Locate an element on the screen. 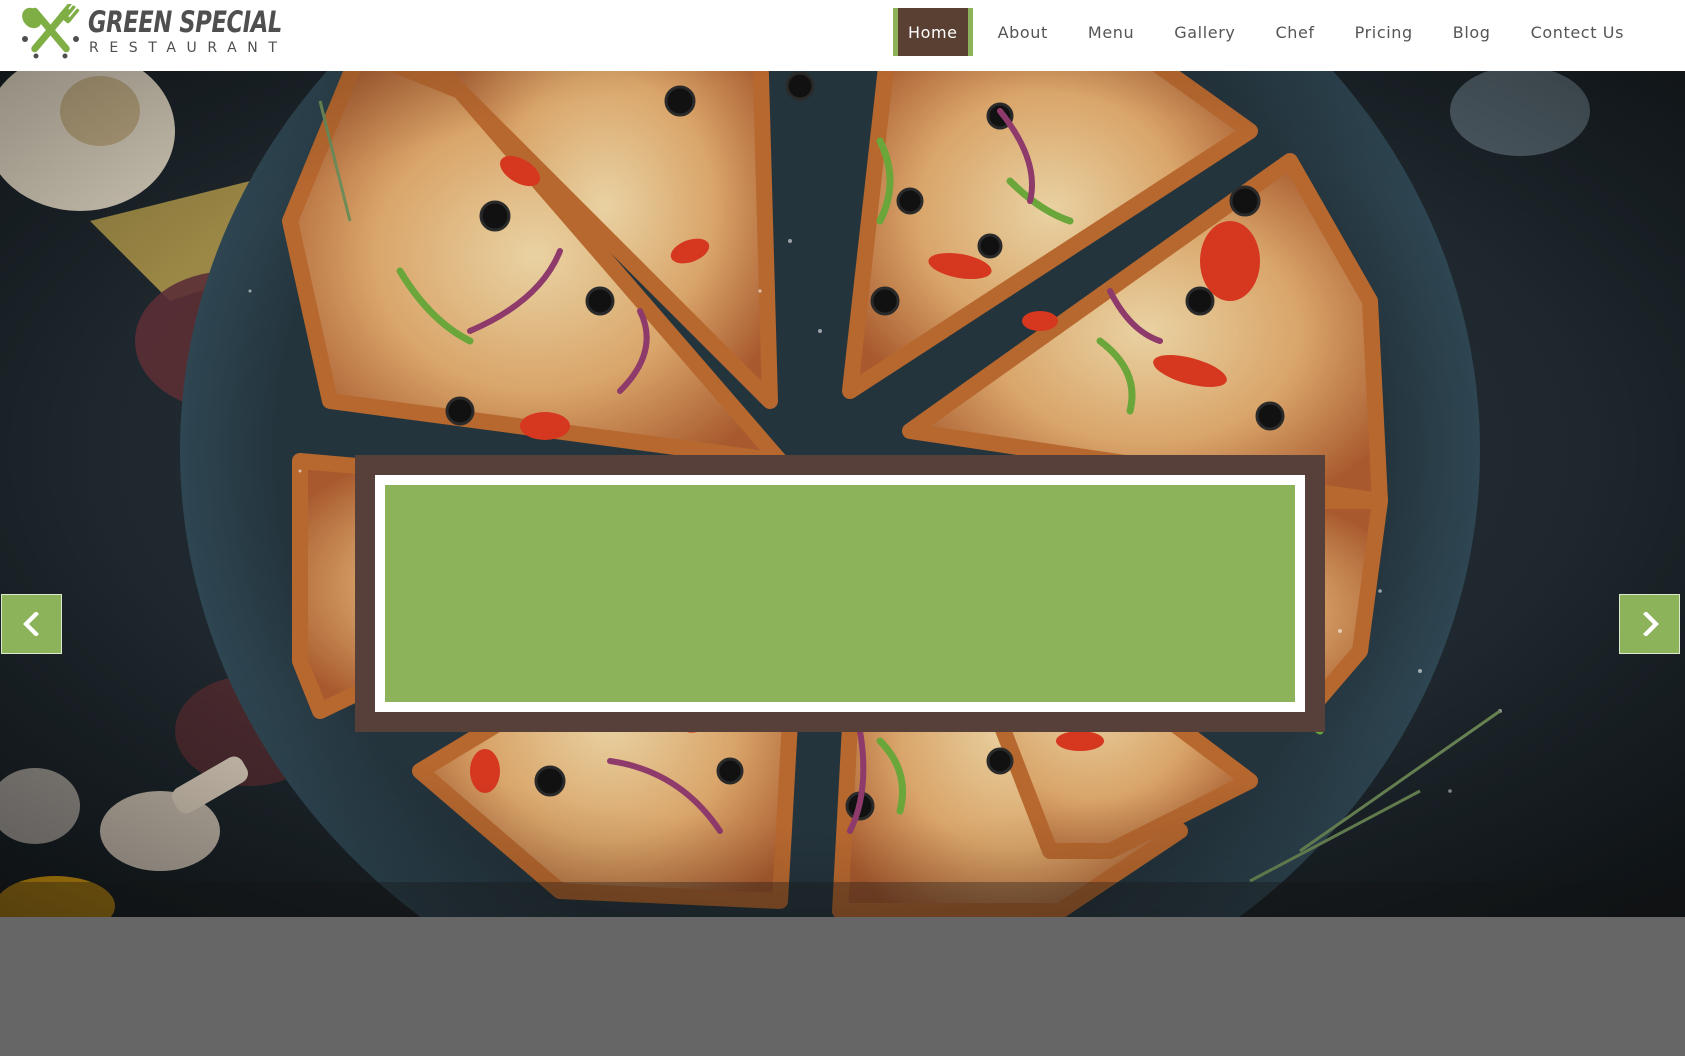 This screenshot has height=1056, width=1685. brand-tagline: RESTAURANT is located at coordinates (188, 48).